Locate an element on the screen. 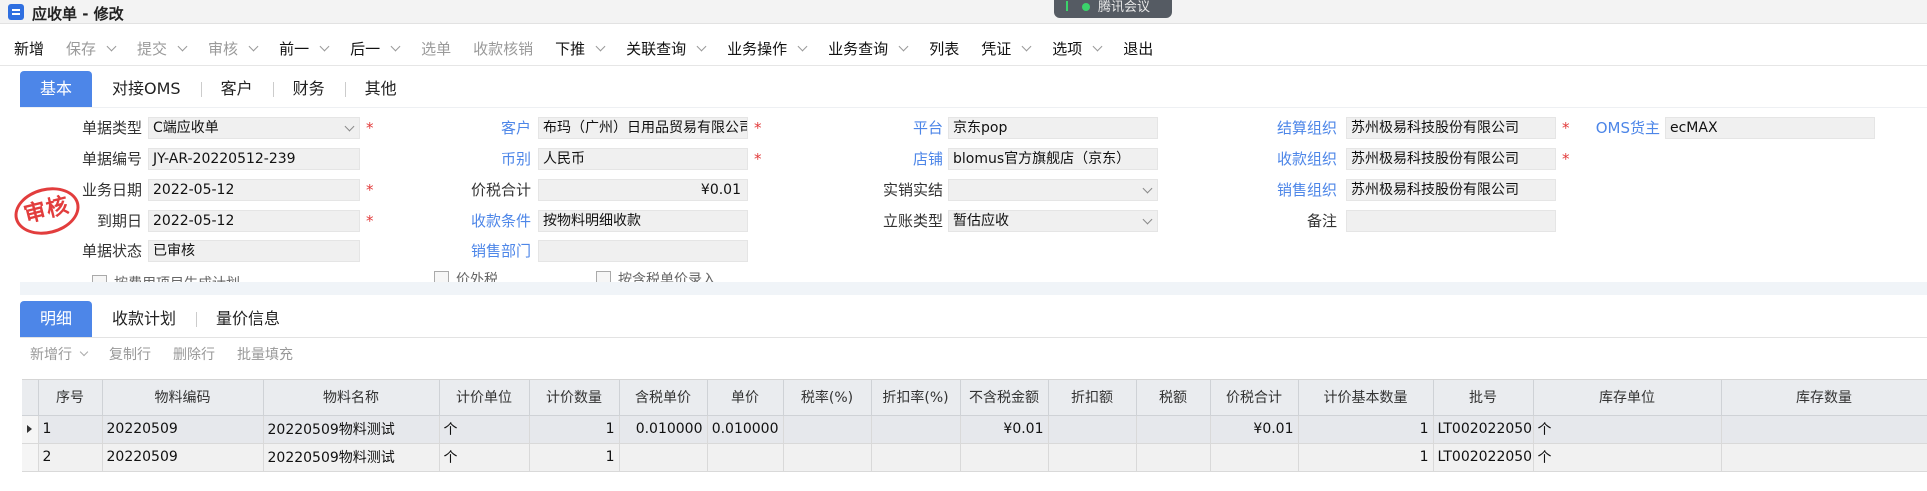  copy-row-button: 复制行 is located at coordinates (130, 354).